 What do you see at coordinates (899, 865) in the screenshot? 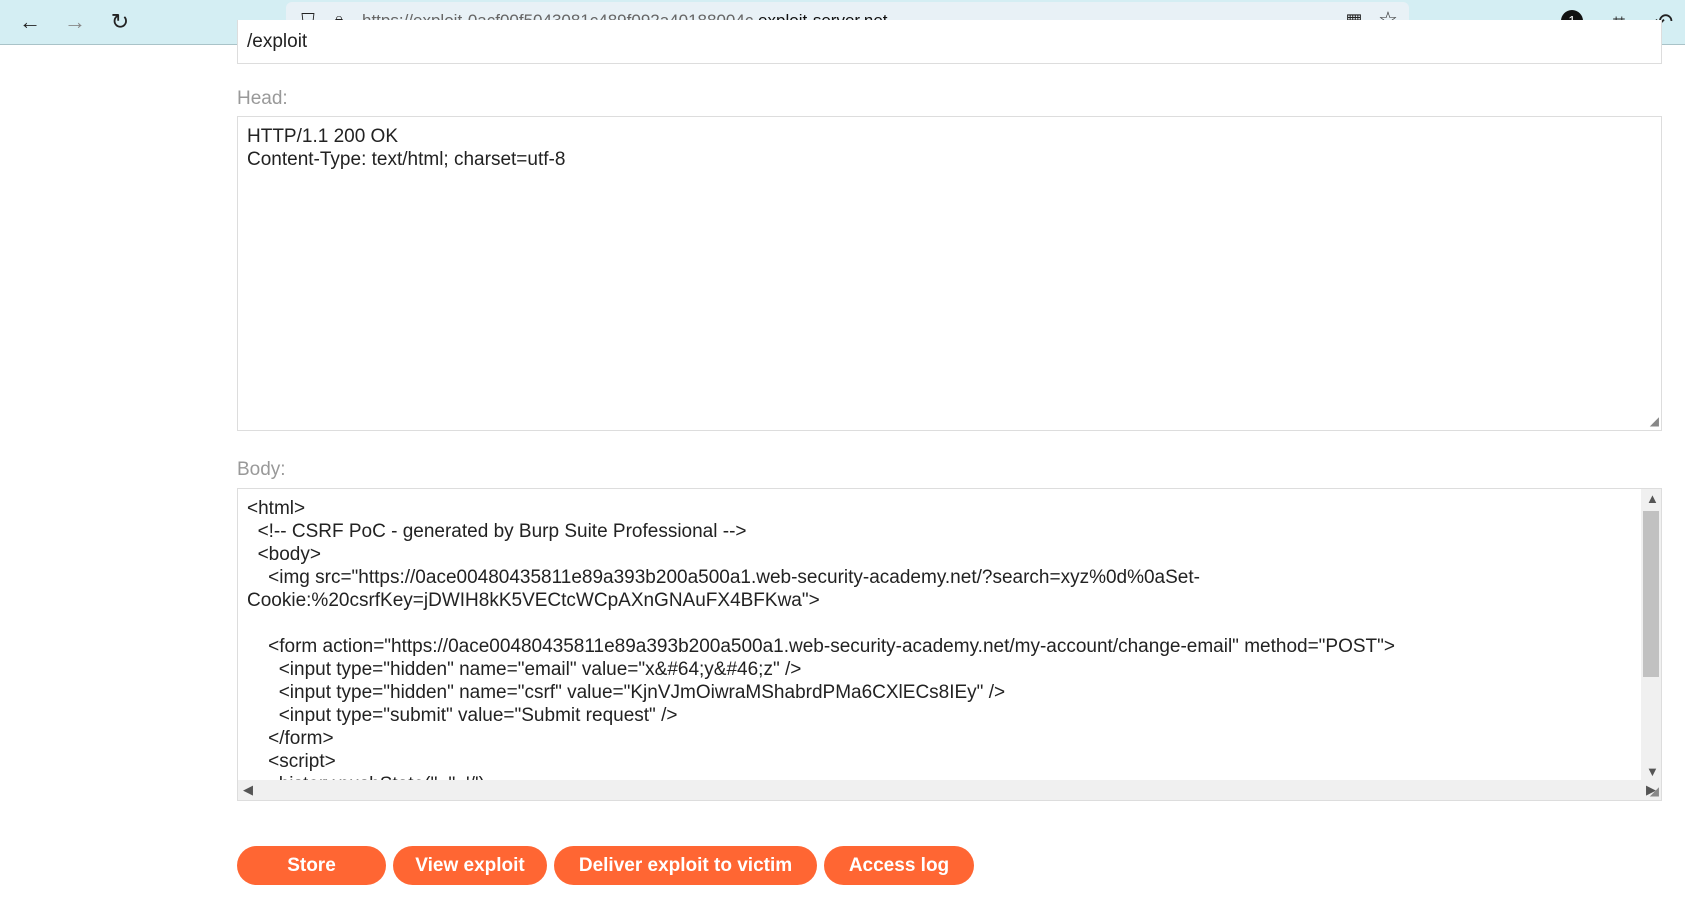
I see `access-log-button: Access log` at bounding box center [899, 865].